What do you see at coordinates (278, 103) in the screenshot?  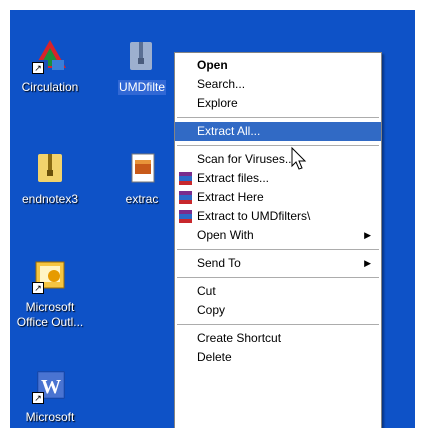 I see `menu-item-explore: Explore` at bounding box center [278, 103].